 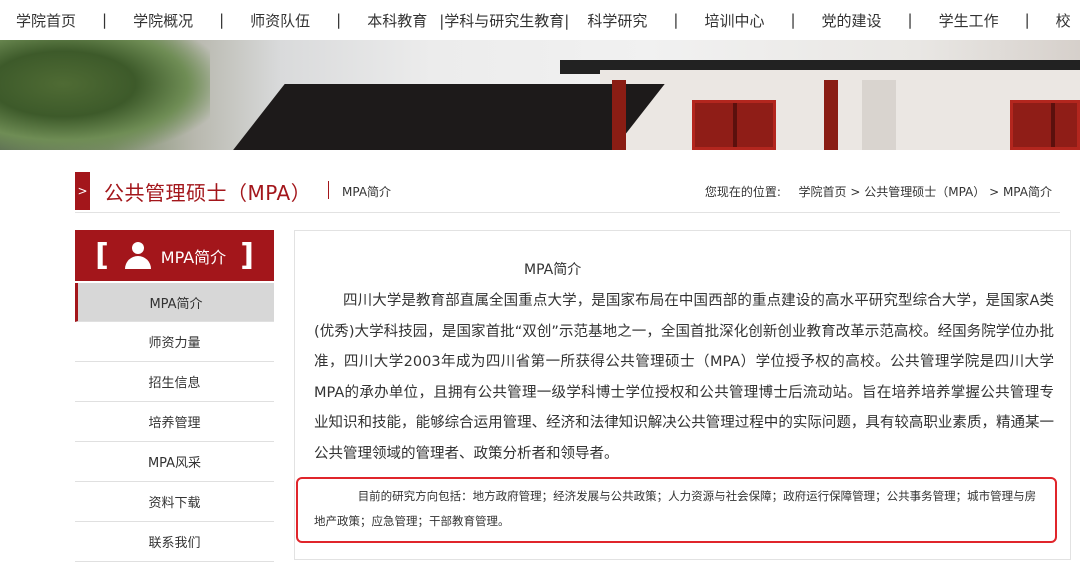 I want to click on sidebar-menu: MPA简介 师资力量 招生信息 培养管理 MPA风采 资料下载 联系我们, so click(x=174, y=422).